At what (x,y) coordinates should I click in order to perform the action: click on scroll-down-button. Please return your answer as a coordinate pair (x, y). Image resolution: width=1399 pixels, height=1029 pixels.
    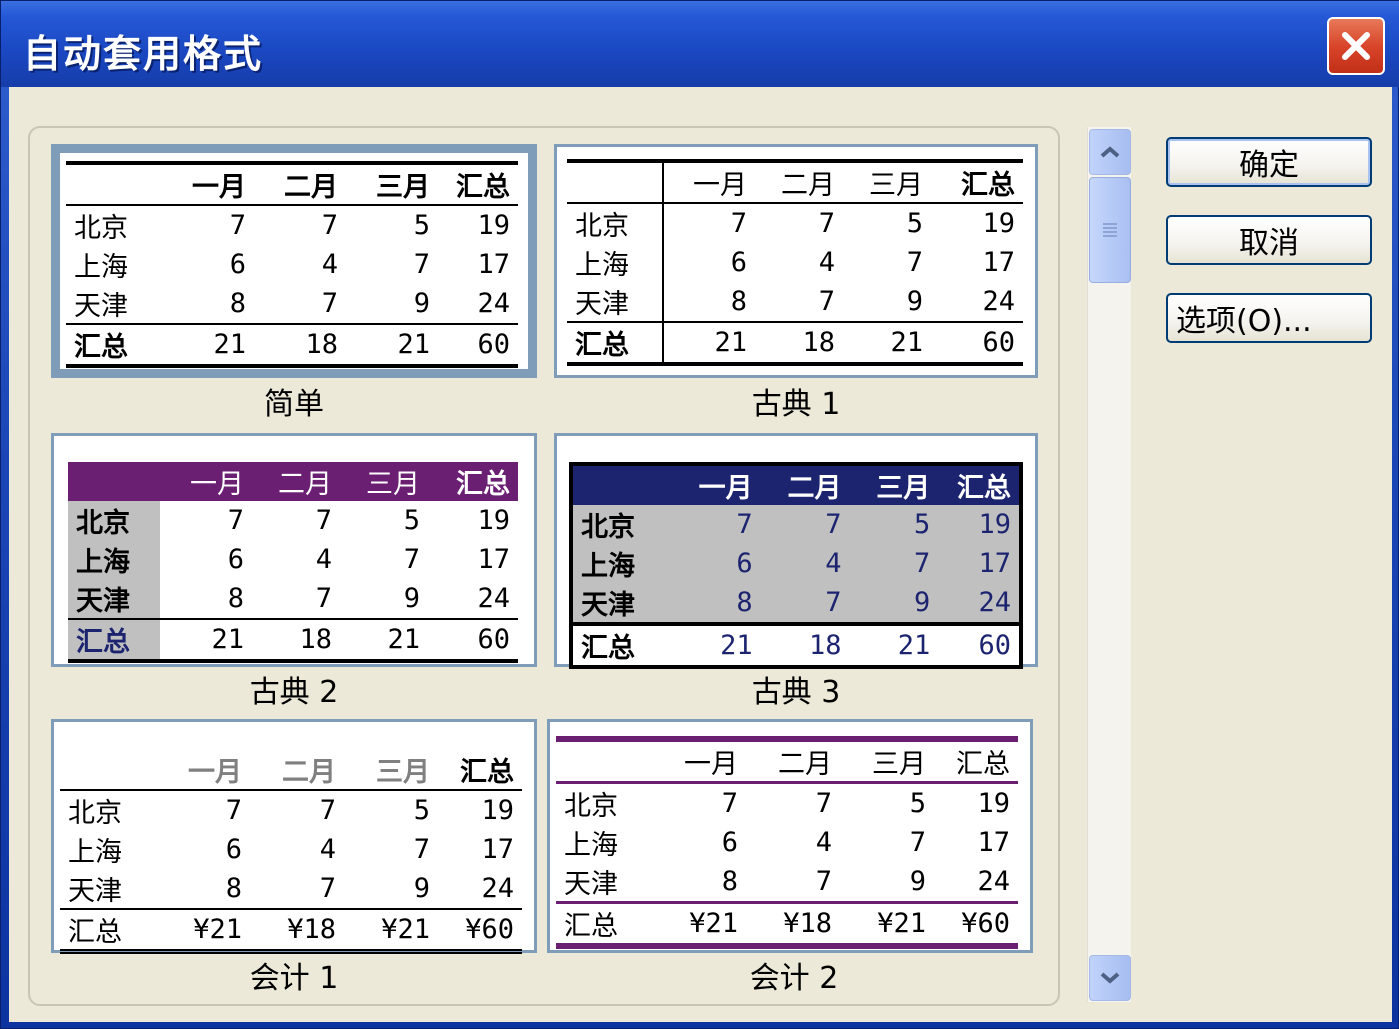
    Looking at the image, I should click on (1110, 978).